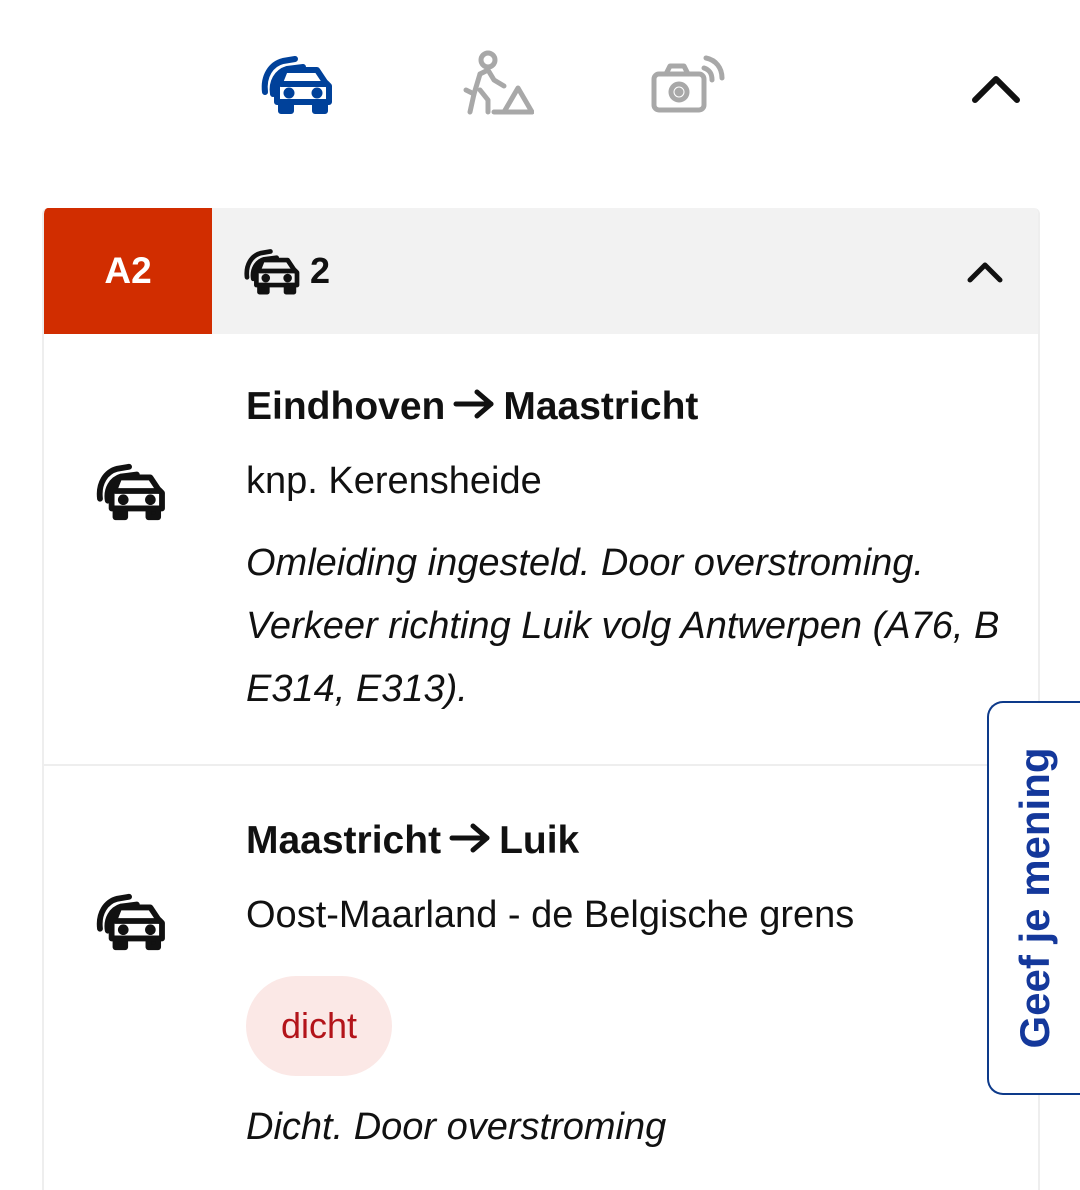 The height and width of the screenshot is (1190, 1080). What do you see at coordinates (346, 406) in the screenshot?
I see `route-from: Eindhoven` at bounding box center [346, 406].